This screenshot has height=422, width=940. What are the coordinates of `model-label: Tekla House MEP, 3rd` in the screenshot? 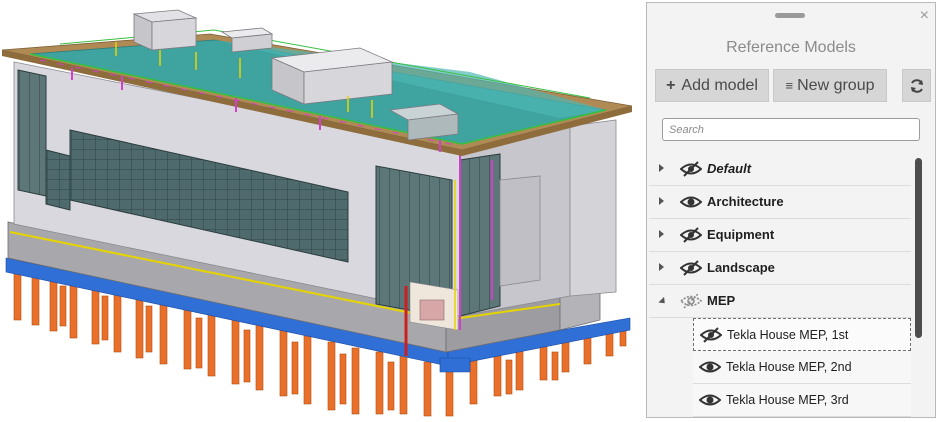 It's located at (787, 400).